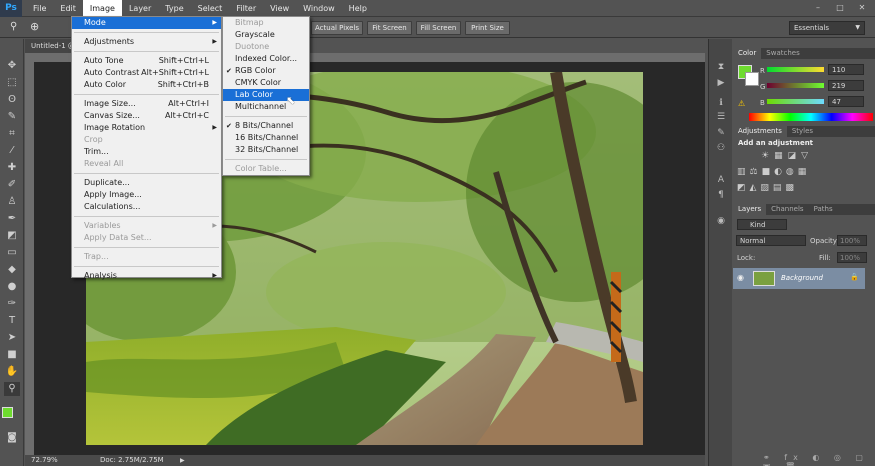  I want to click on menu-edit: Edit, so click(68, 8).